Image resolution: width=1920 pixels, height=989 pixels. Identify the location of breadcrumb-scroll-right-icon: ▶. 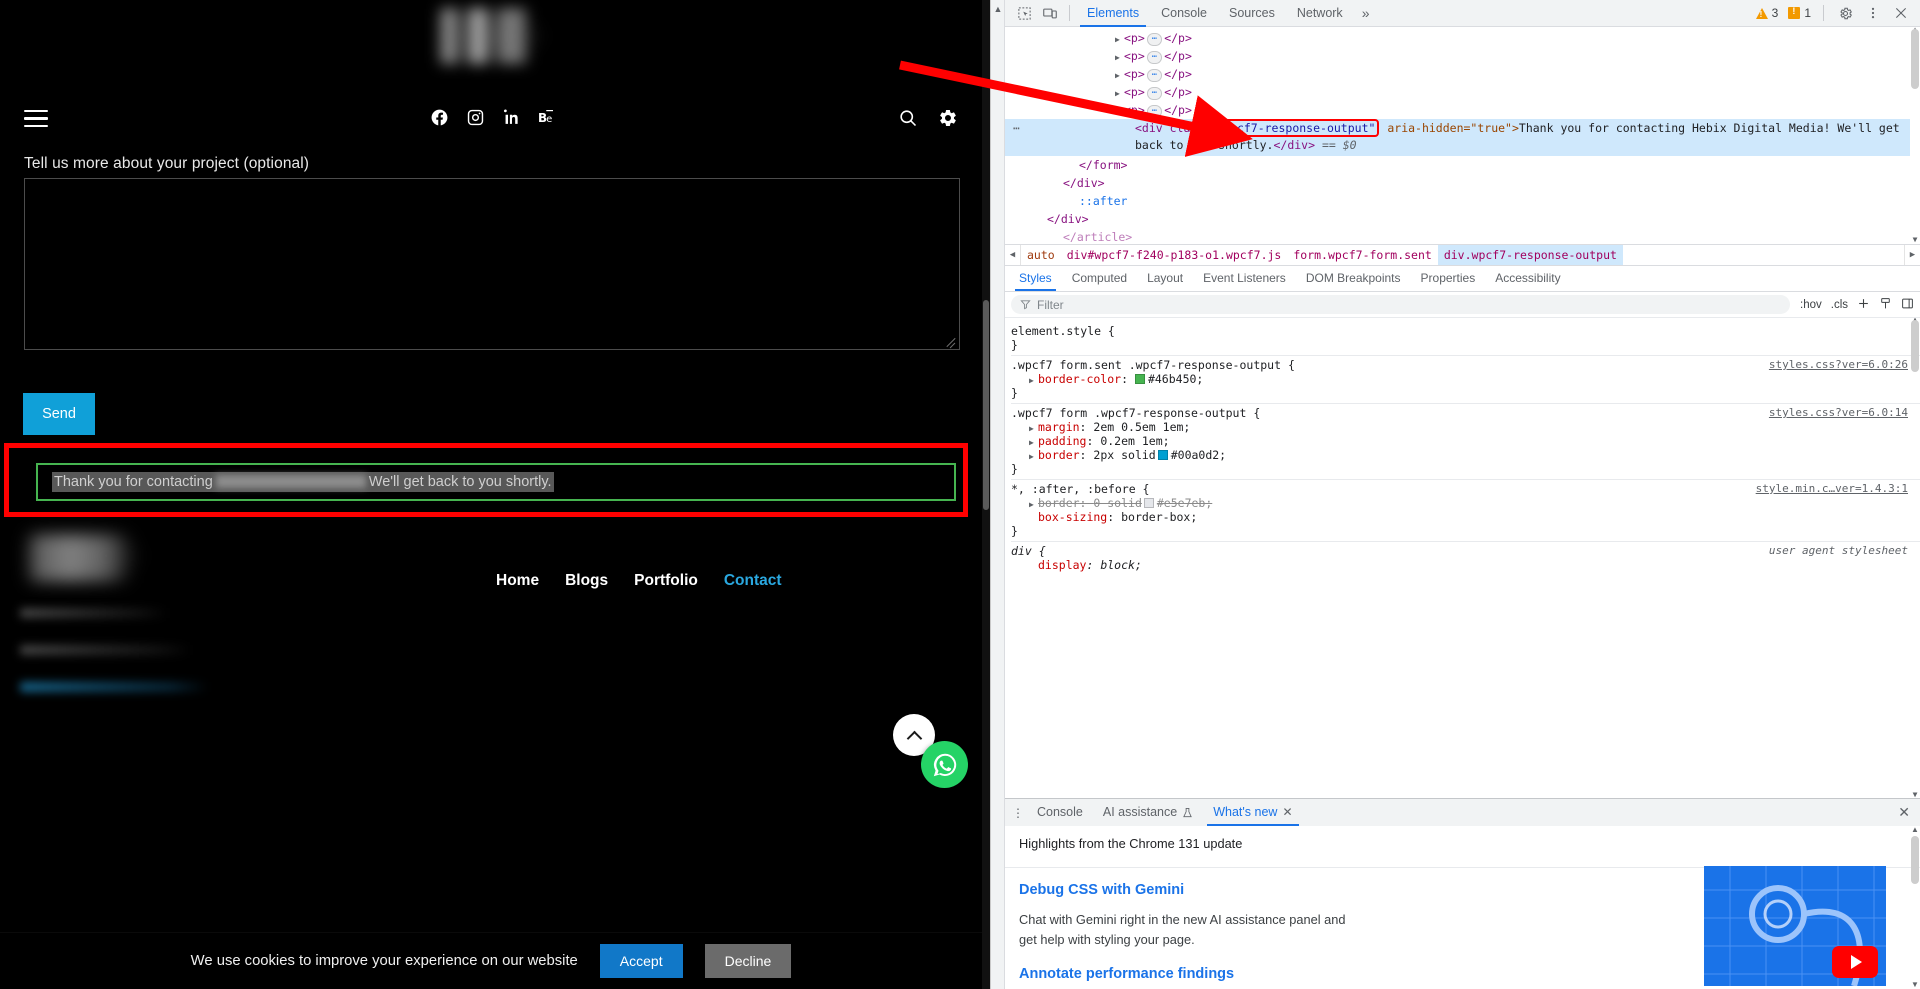
(1912, 255).